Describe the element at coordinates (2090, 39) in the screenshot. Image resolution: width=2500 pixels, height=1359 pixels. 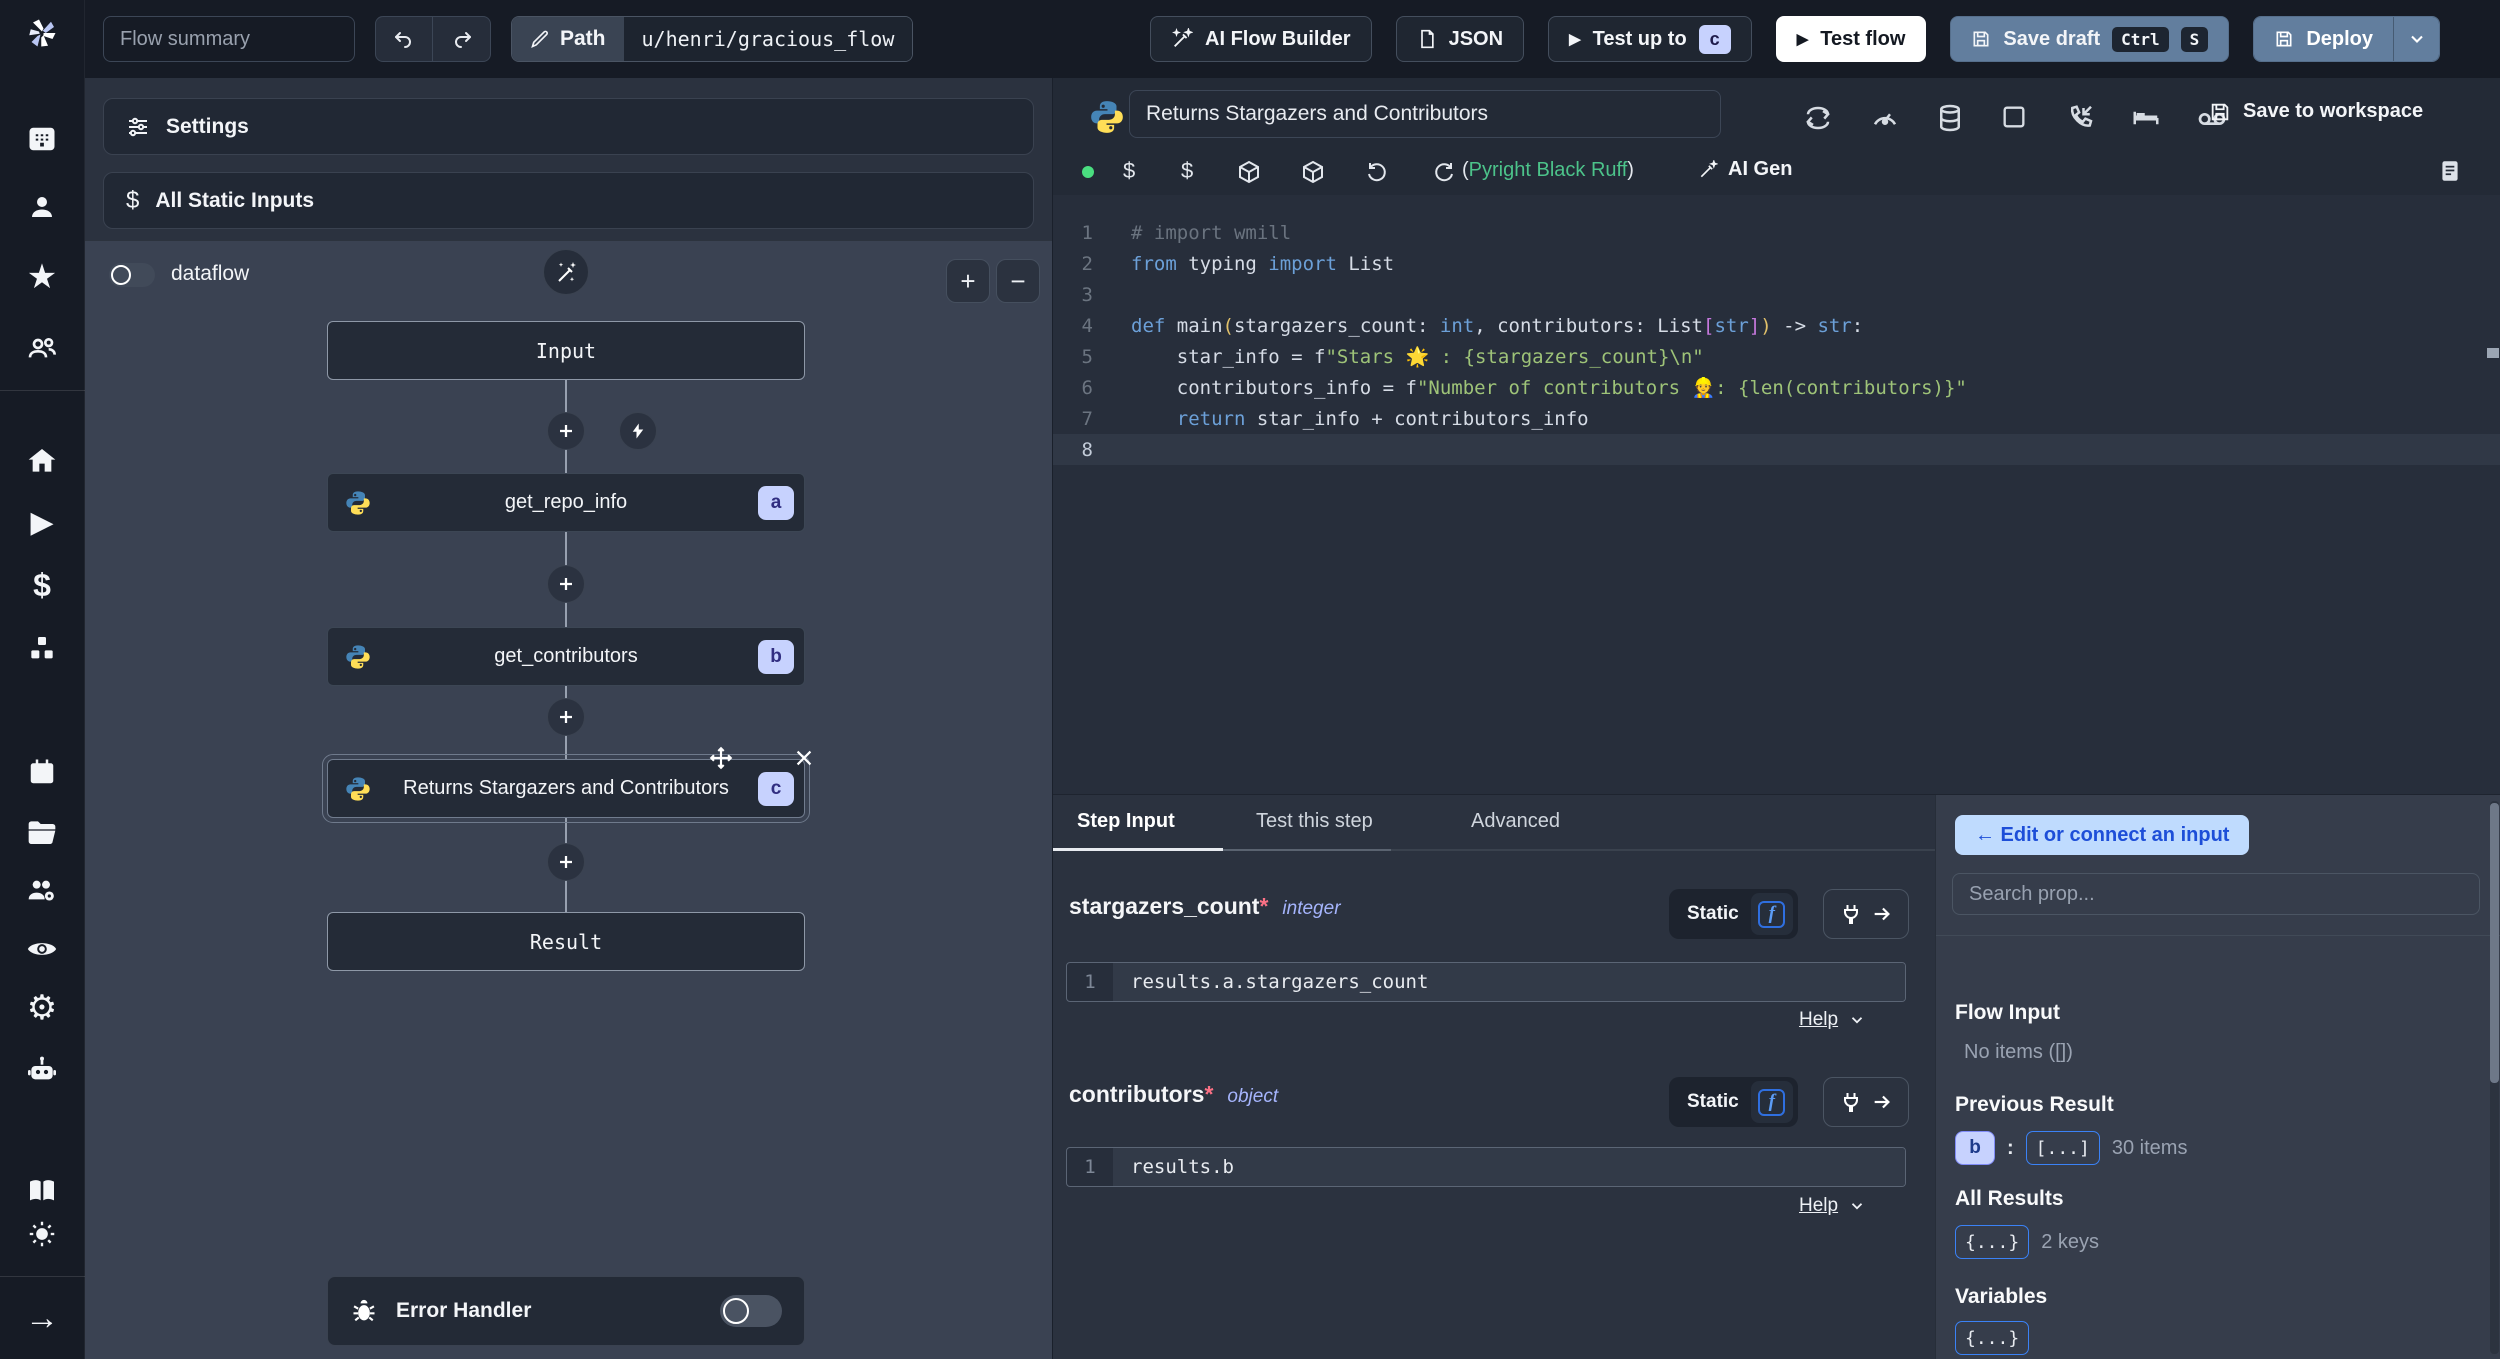
I see `save-draft-button: Save draft Ctrl S` at that location.